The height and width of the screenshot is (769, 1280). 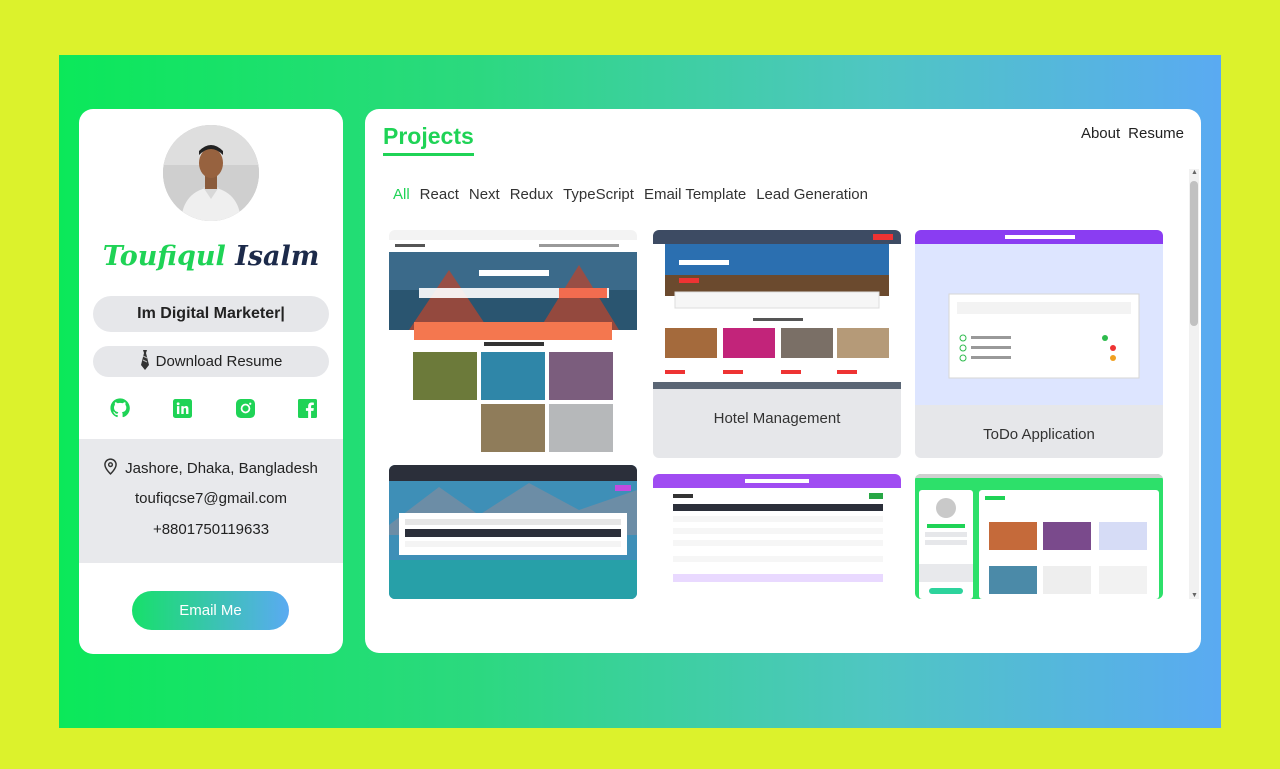 I want to click on page-title: Projects, so click(x=428, y=139).